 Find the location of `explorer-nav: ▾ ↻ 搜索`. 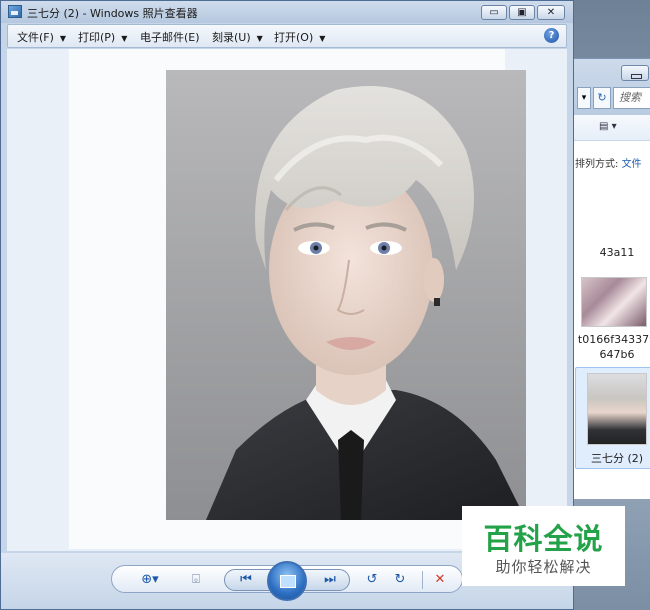

explorer-nav: ▾ ↻ 搜索 is located at coordinates (613, 98).